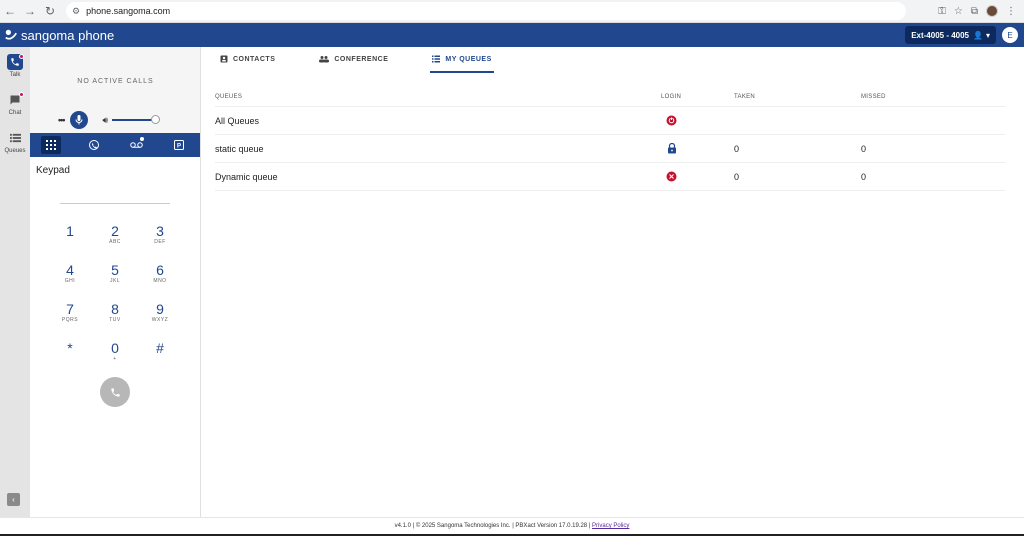 This screenshot has width=1024, height=536. Describe the element at coordinates (70, 281) in the screenshot. I see `key-4: 4 GHI` at that location.